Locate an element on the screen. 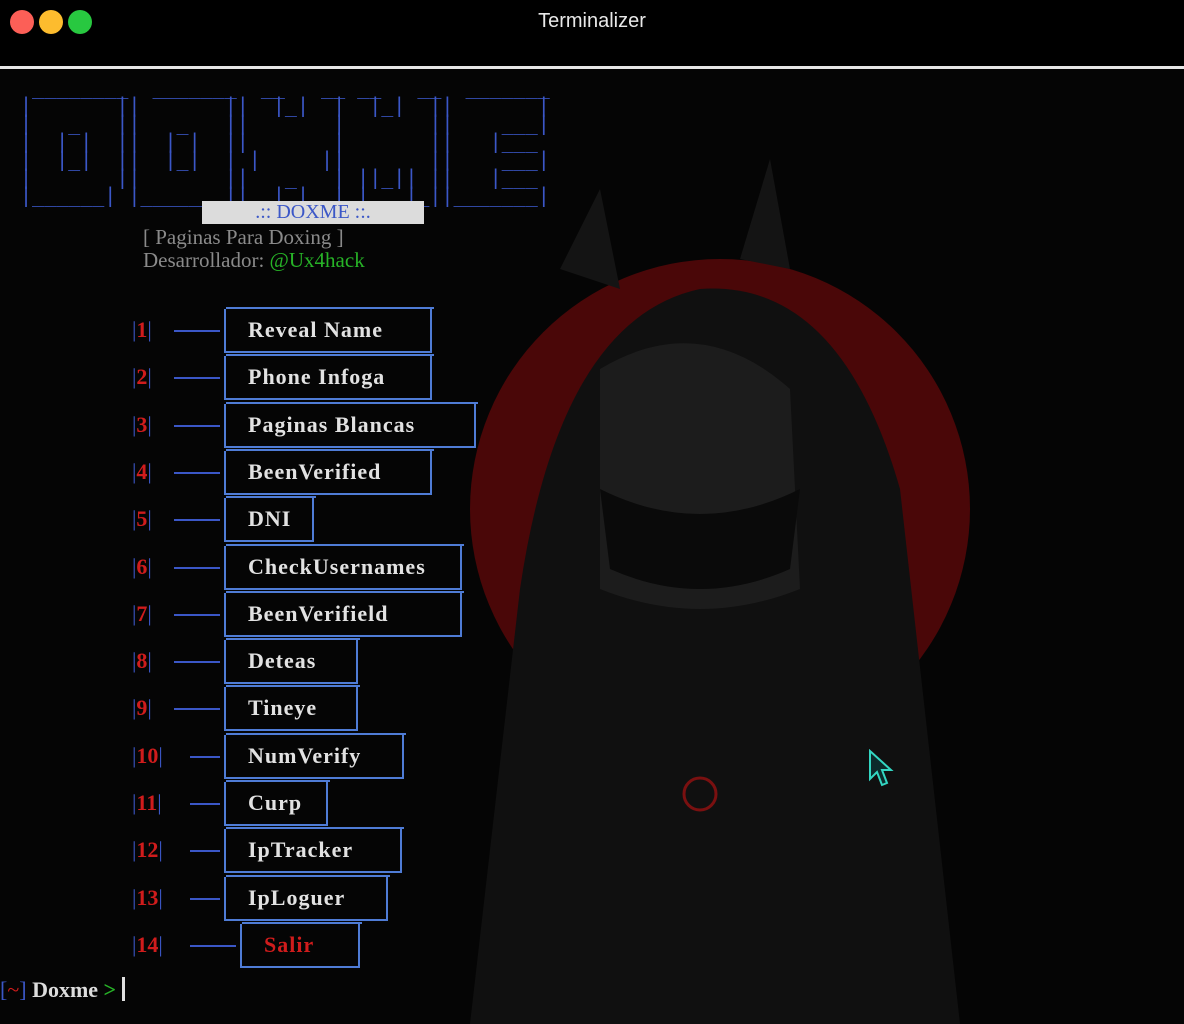 The width and height of the screenshot is (1184, 1024). menu-option-label: BeenVerifield is located at coordinates (318, 613).